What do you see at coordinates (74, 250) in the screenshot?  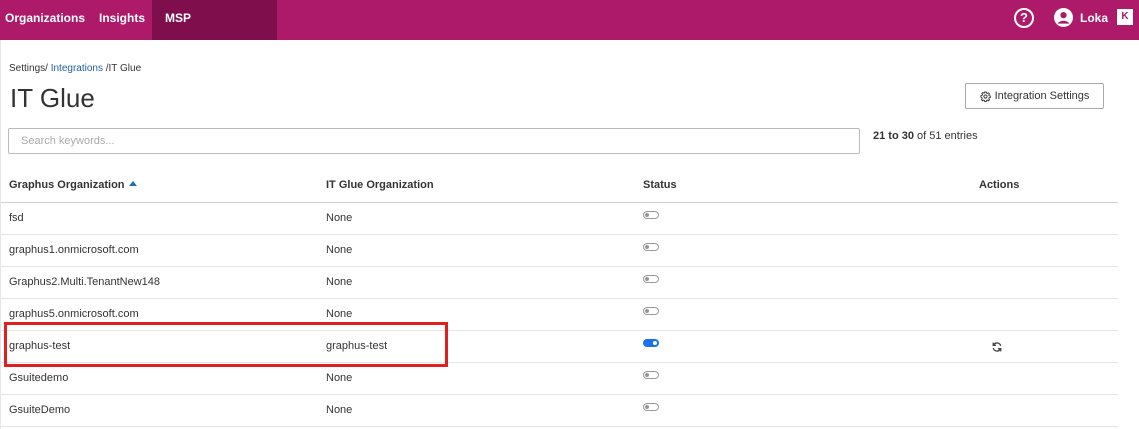 I see `graphus-organization-cell: graphus1.onmicrosoft.com` at bounding box center [74, 250].